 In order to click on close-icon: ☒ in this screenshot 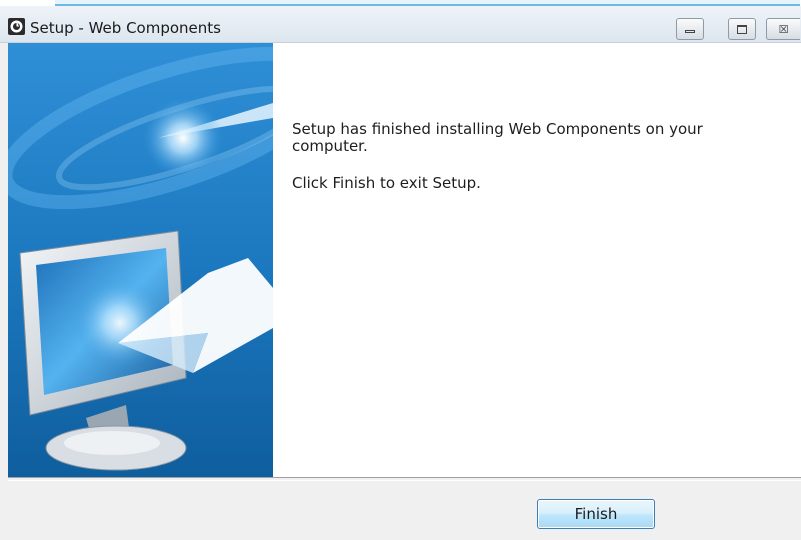, I will do `click(783, 29)`.